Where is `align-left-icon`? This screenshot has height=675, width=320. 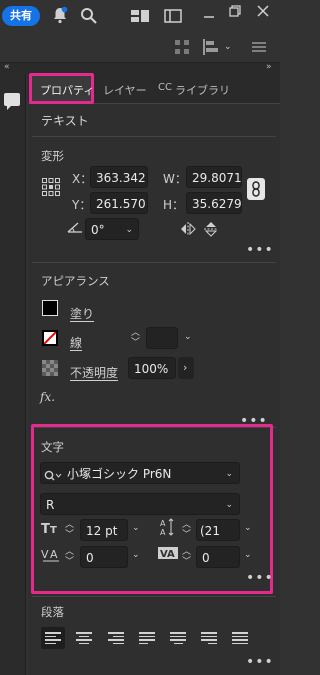
align-left-icon is located at coordinates (53, 638).